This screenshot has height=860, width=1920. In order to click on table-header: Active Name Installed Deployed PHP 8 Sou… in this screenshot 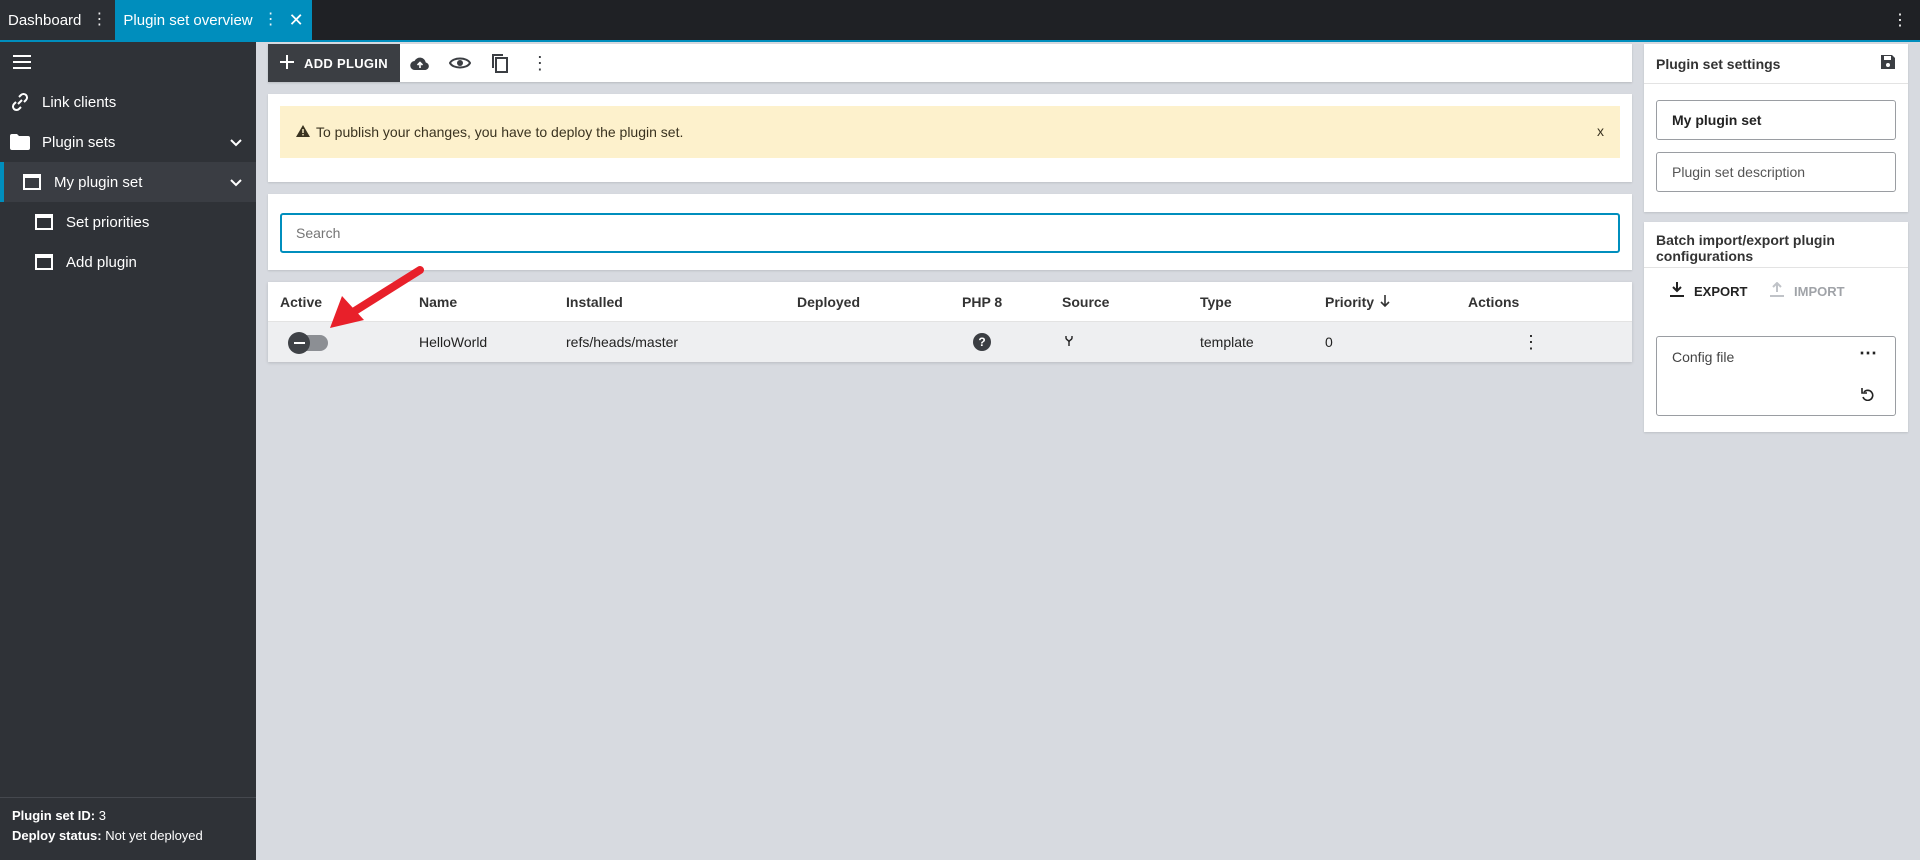, I will do `click(950, 302)`.